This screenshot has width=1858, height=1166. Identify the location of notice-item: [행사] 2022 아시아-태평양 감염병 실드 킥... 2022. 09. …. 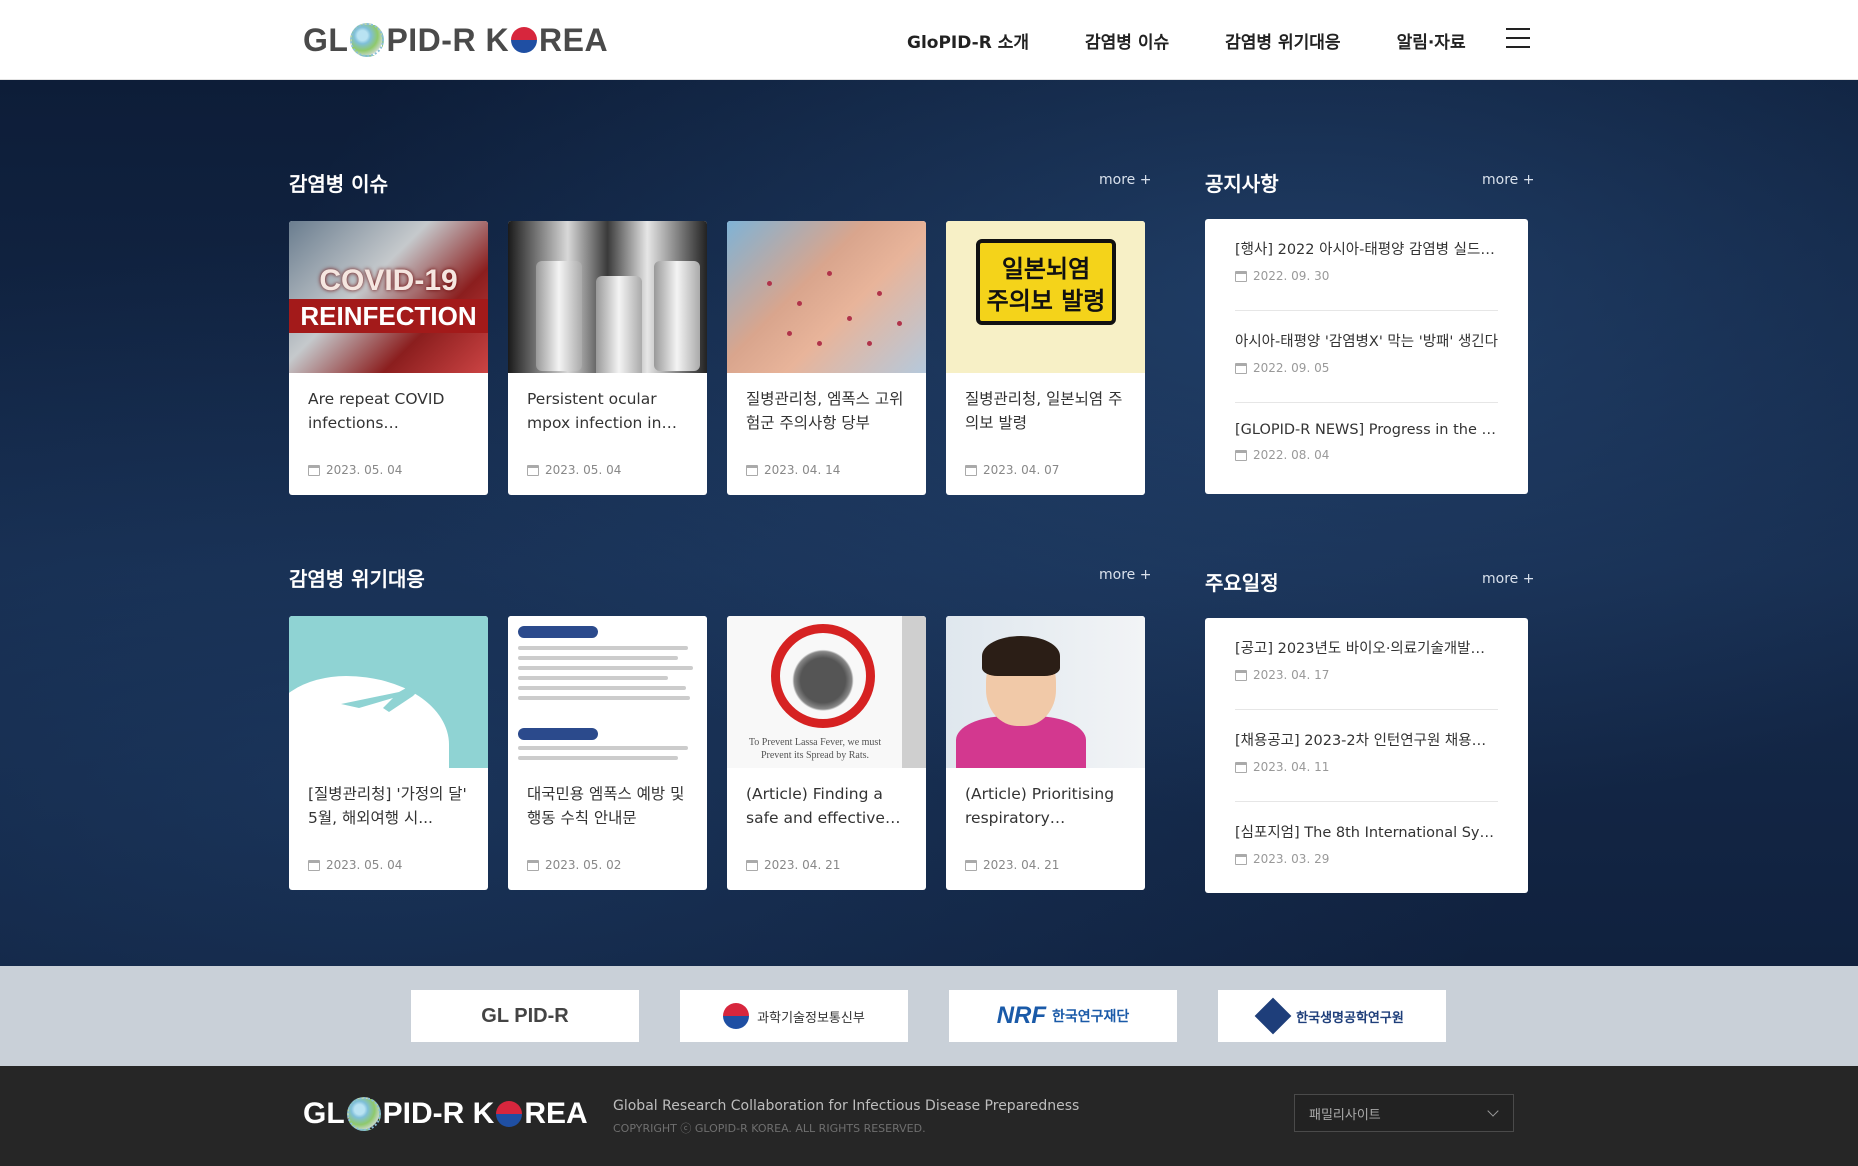
(1366, 260).